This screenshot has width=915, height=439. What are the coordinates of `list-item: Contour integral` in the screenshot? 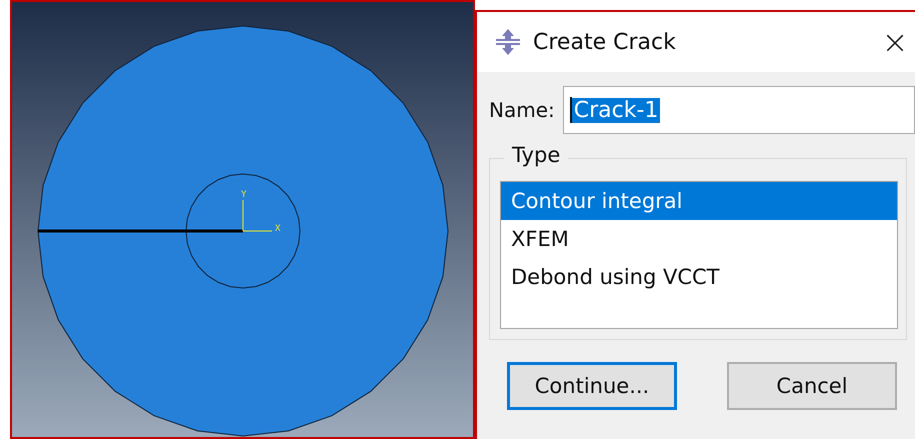 It's located at (699, 201).